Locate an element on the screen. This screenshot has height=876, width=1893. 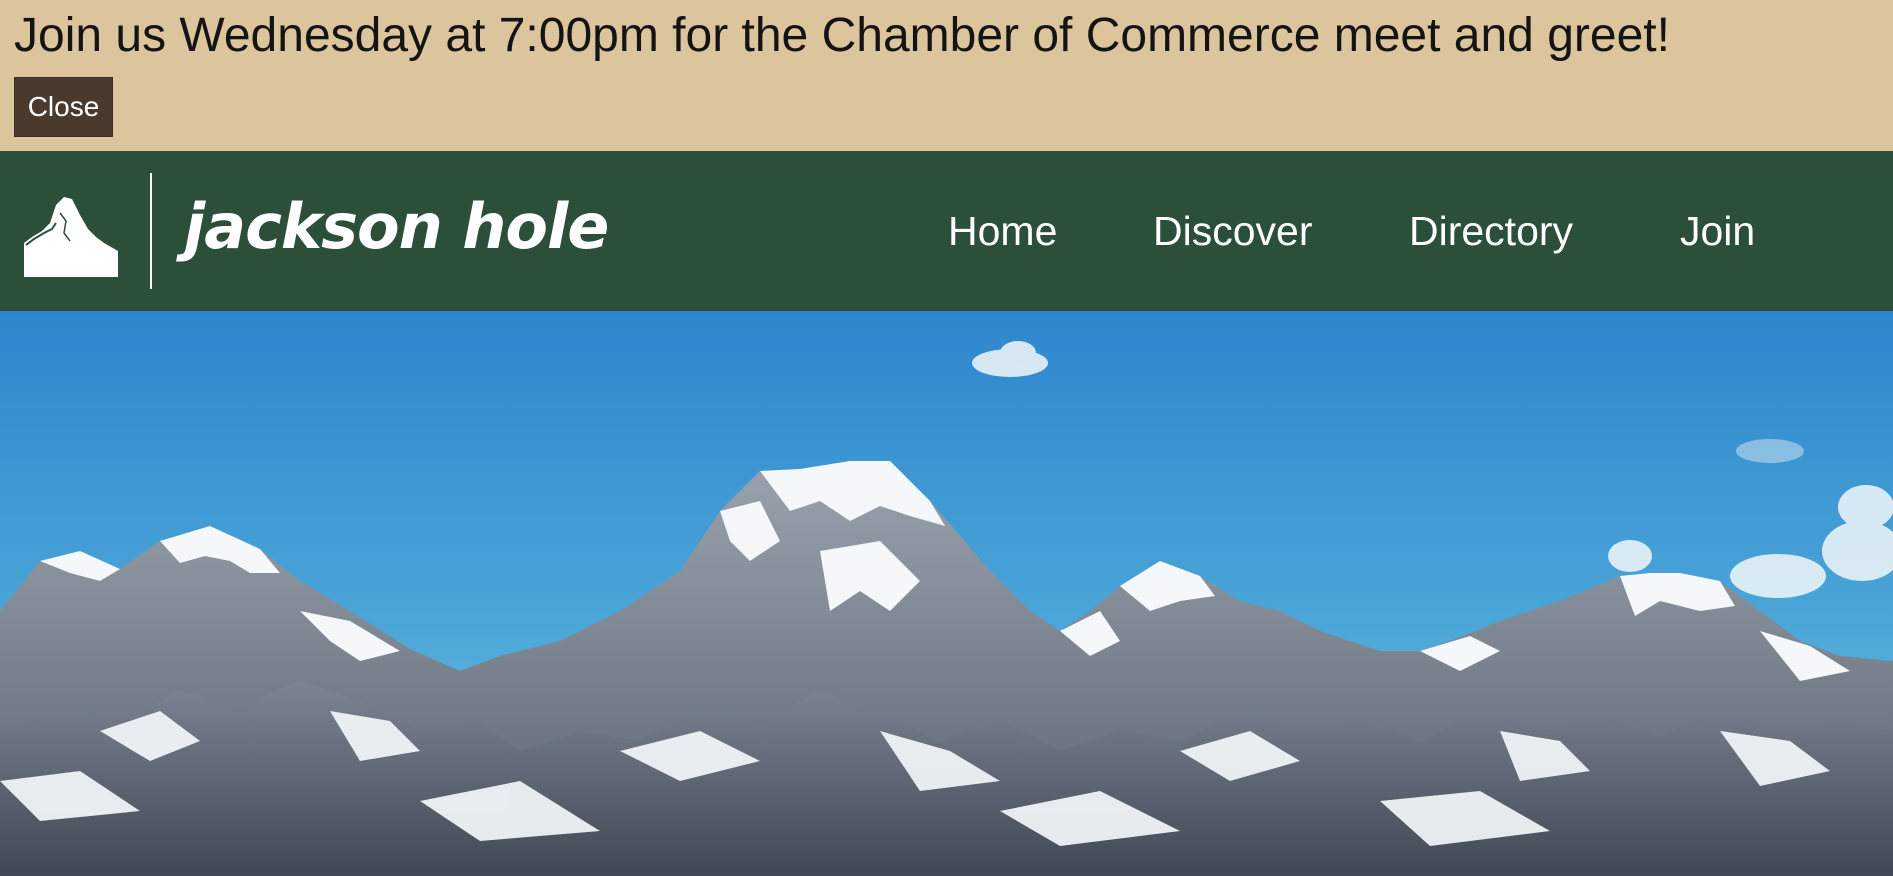
nav-home-link: Home is located at coordinates (1002, 231).